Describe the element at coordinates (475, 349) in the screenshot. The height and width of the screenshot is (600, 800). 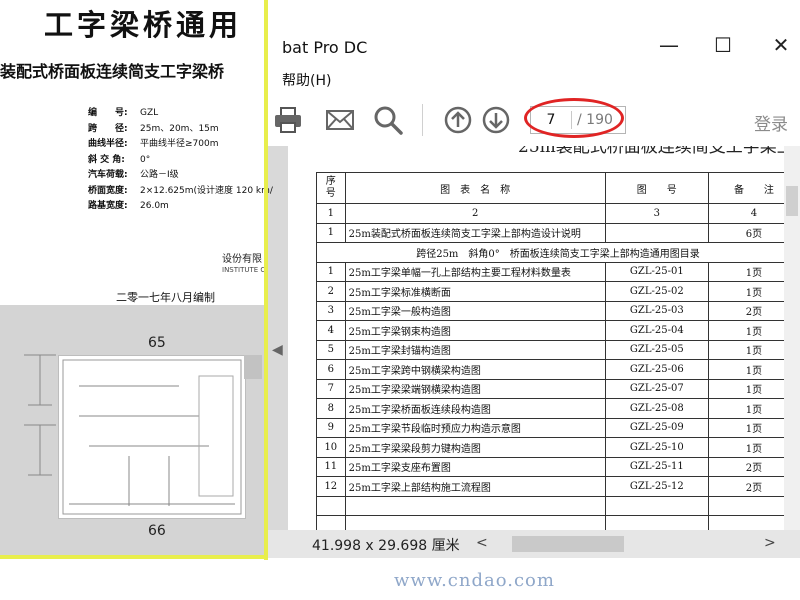
I see `table-cell: 25m工字梁封锚构造图` at that location.